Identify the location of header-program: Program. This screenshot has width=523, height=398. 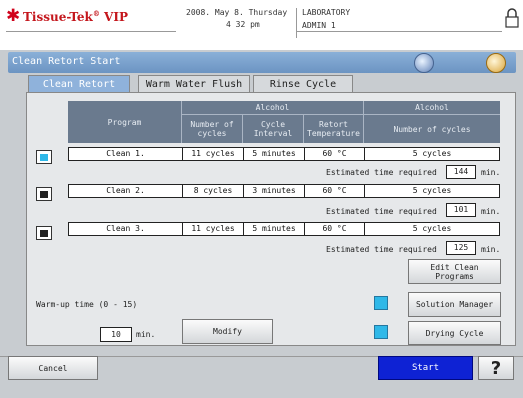
(125, 122).